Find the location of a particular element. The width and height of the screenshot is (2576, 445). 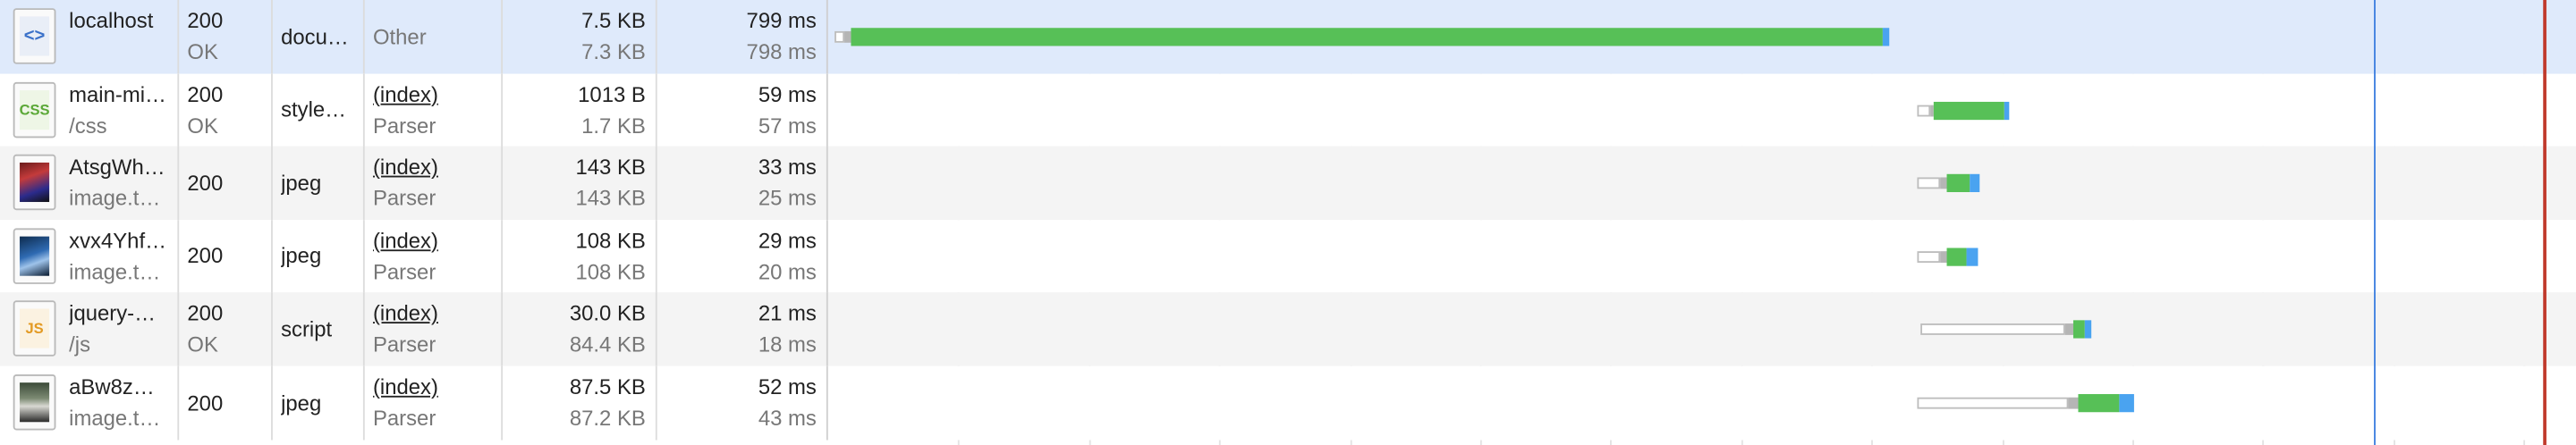

initiator-cell: Other is located at coordinates (434, 36).